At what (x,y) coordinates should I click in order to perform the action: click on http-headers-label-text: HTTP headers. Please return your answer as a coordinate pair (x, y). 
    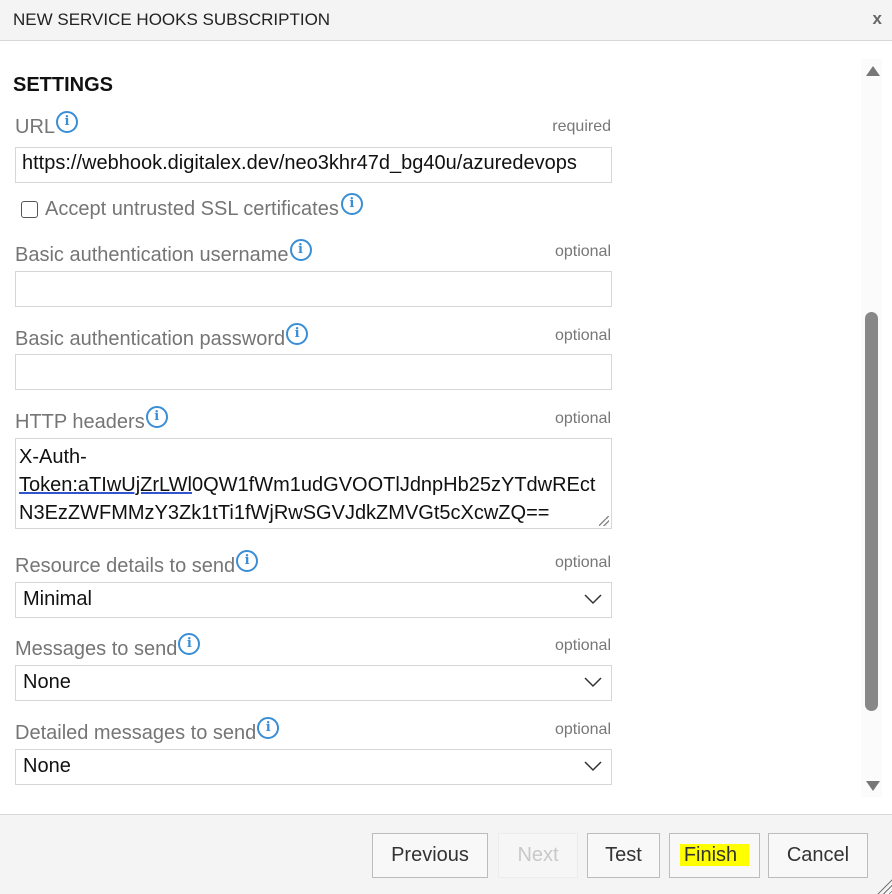
    Looking at the image, I should click on (80, 422).